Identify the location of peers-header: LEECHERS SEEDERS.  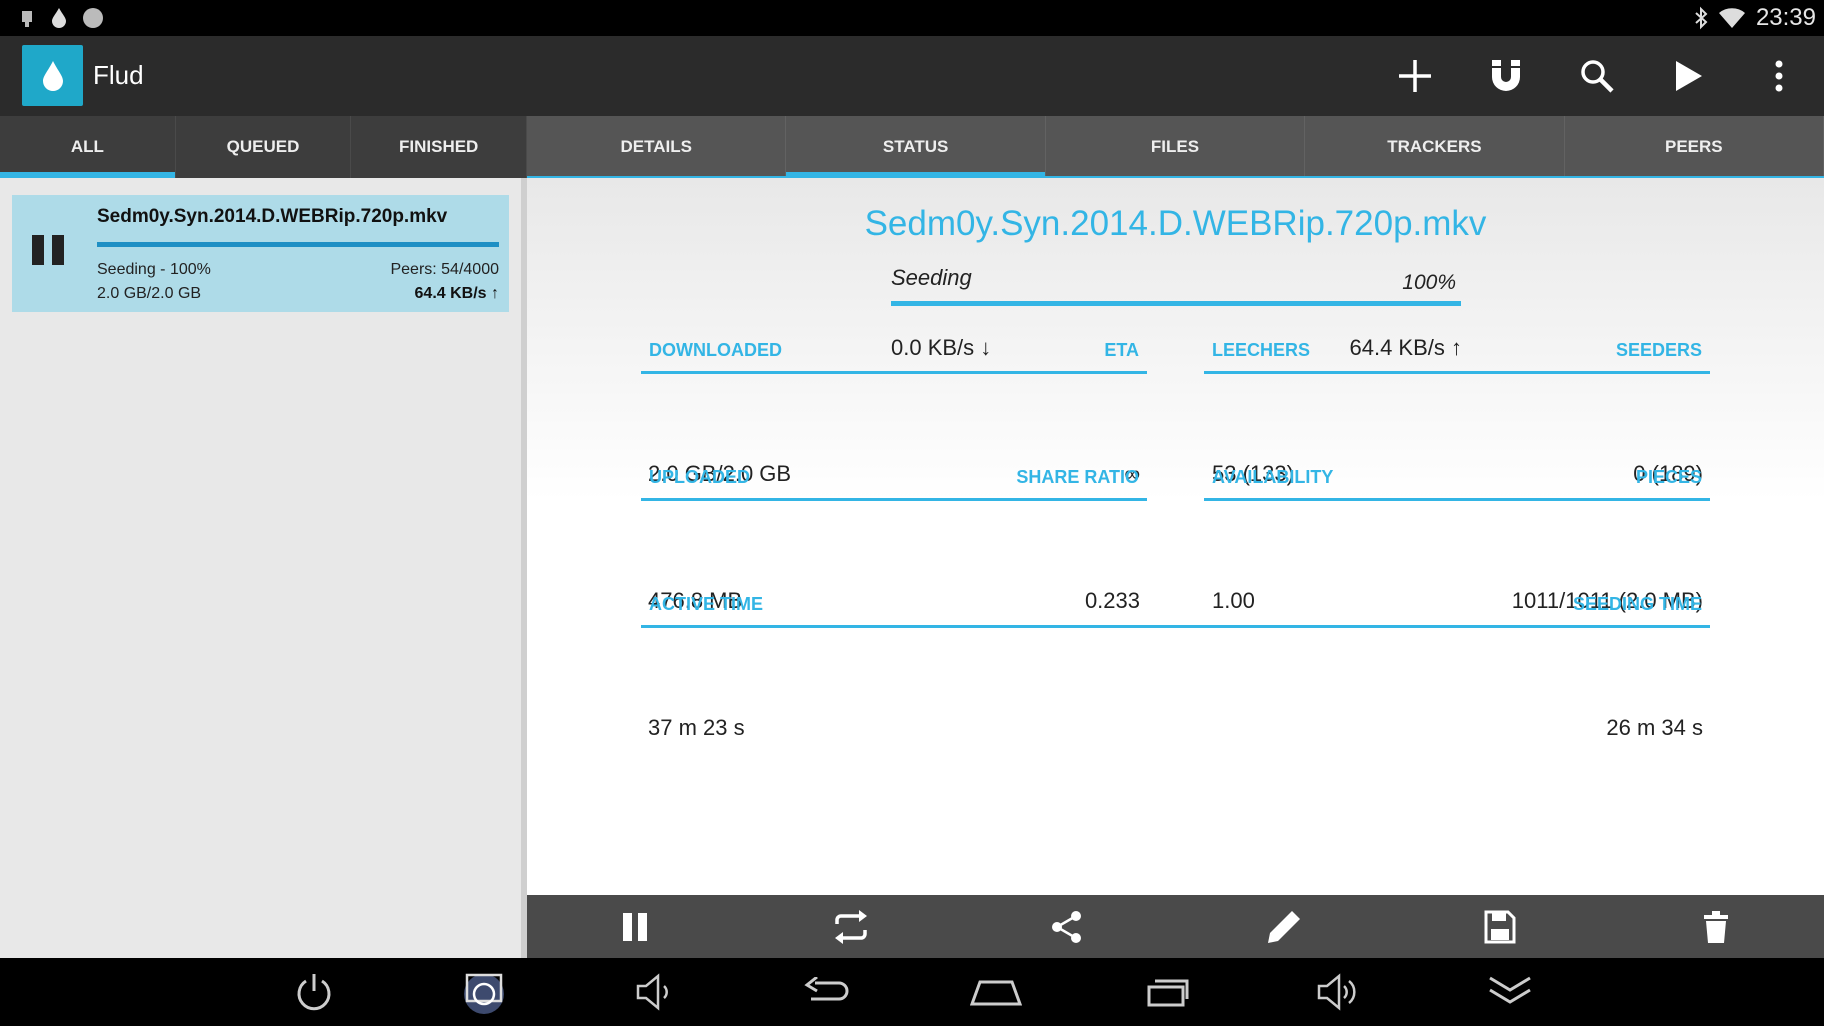
(1457, 349).